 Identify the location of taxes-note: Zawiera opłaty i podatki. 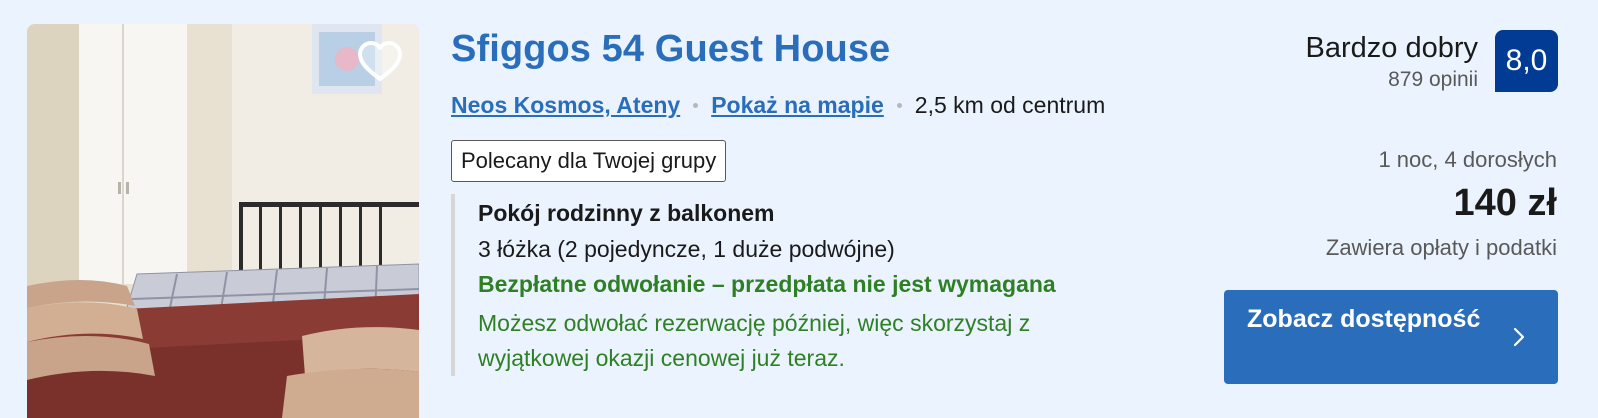
(1441, 247).